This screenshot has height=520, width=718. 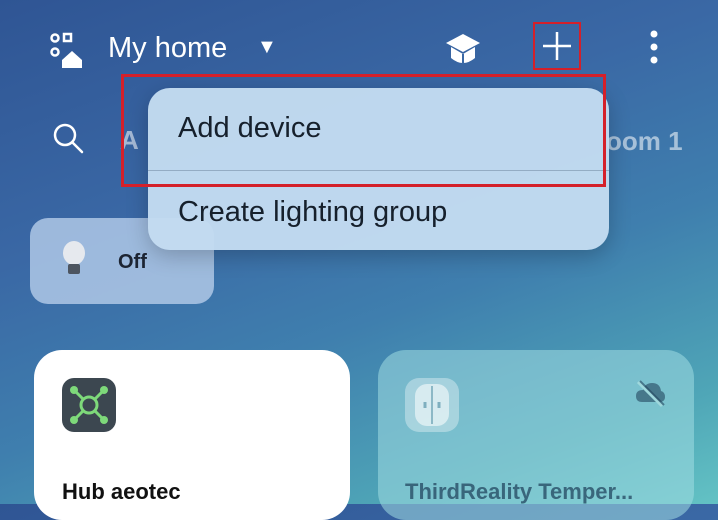 I want to click on sensor-device-icon, so click(x=432, y=405).